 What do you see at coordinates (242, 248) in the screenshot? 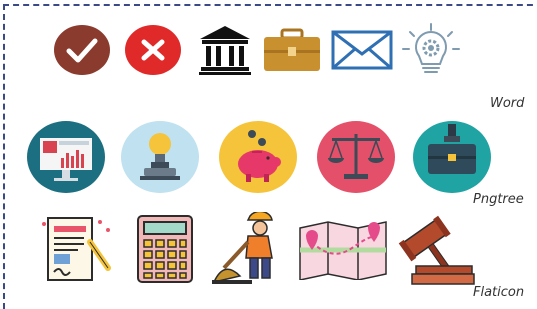
I see `construction-worker-icon` at bounding box center [242, 248].